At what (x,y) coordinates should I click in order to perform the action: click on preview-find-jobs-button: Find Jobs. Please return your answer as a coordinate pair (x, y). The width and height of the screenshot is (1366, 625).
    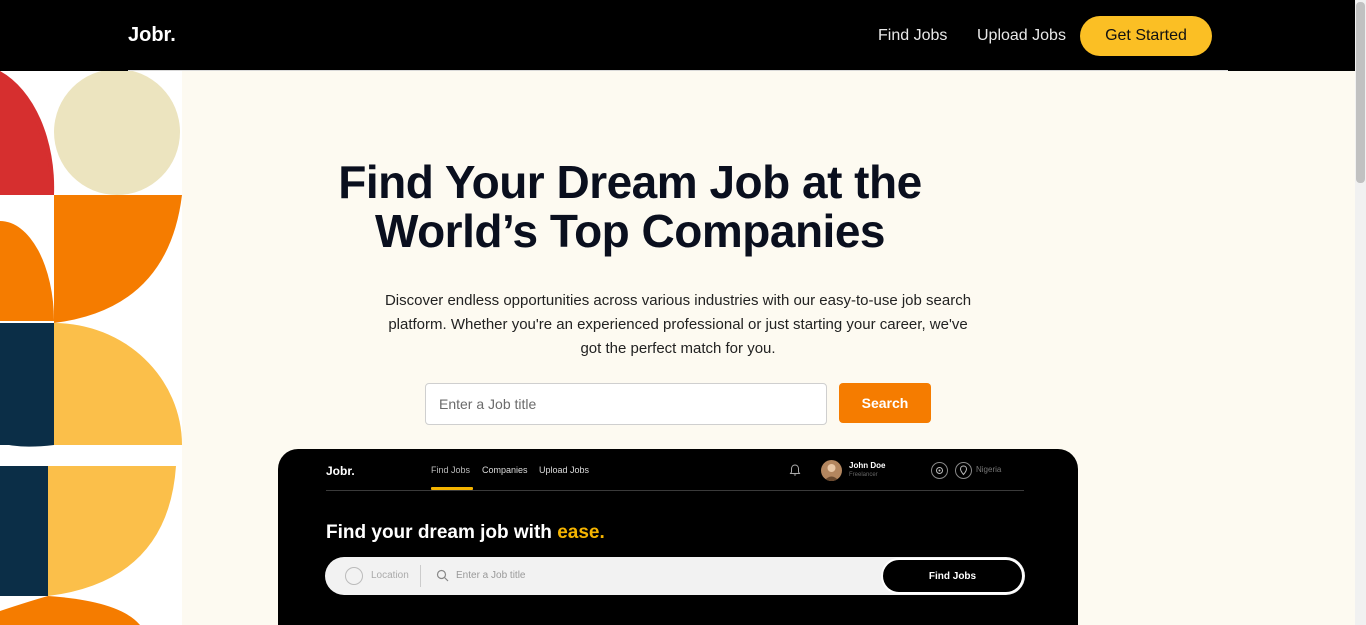
    Looking at the image, I should click on (952, 576).